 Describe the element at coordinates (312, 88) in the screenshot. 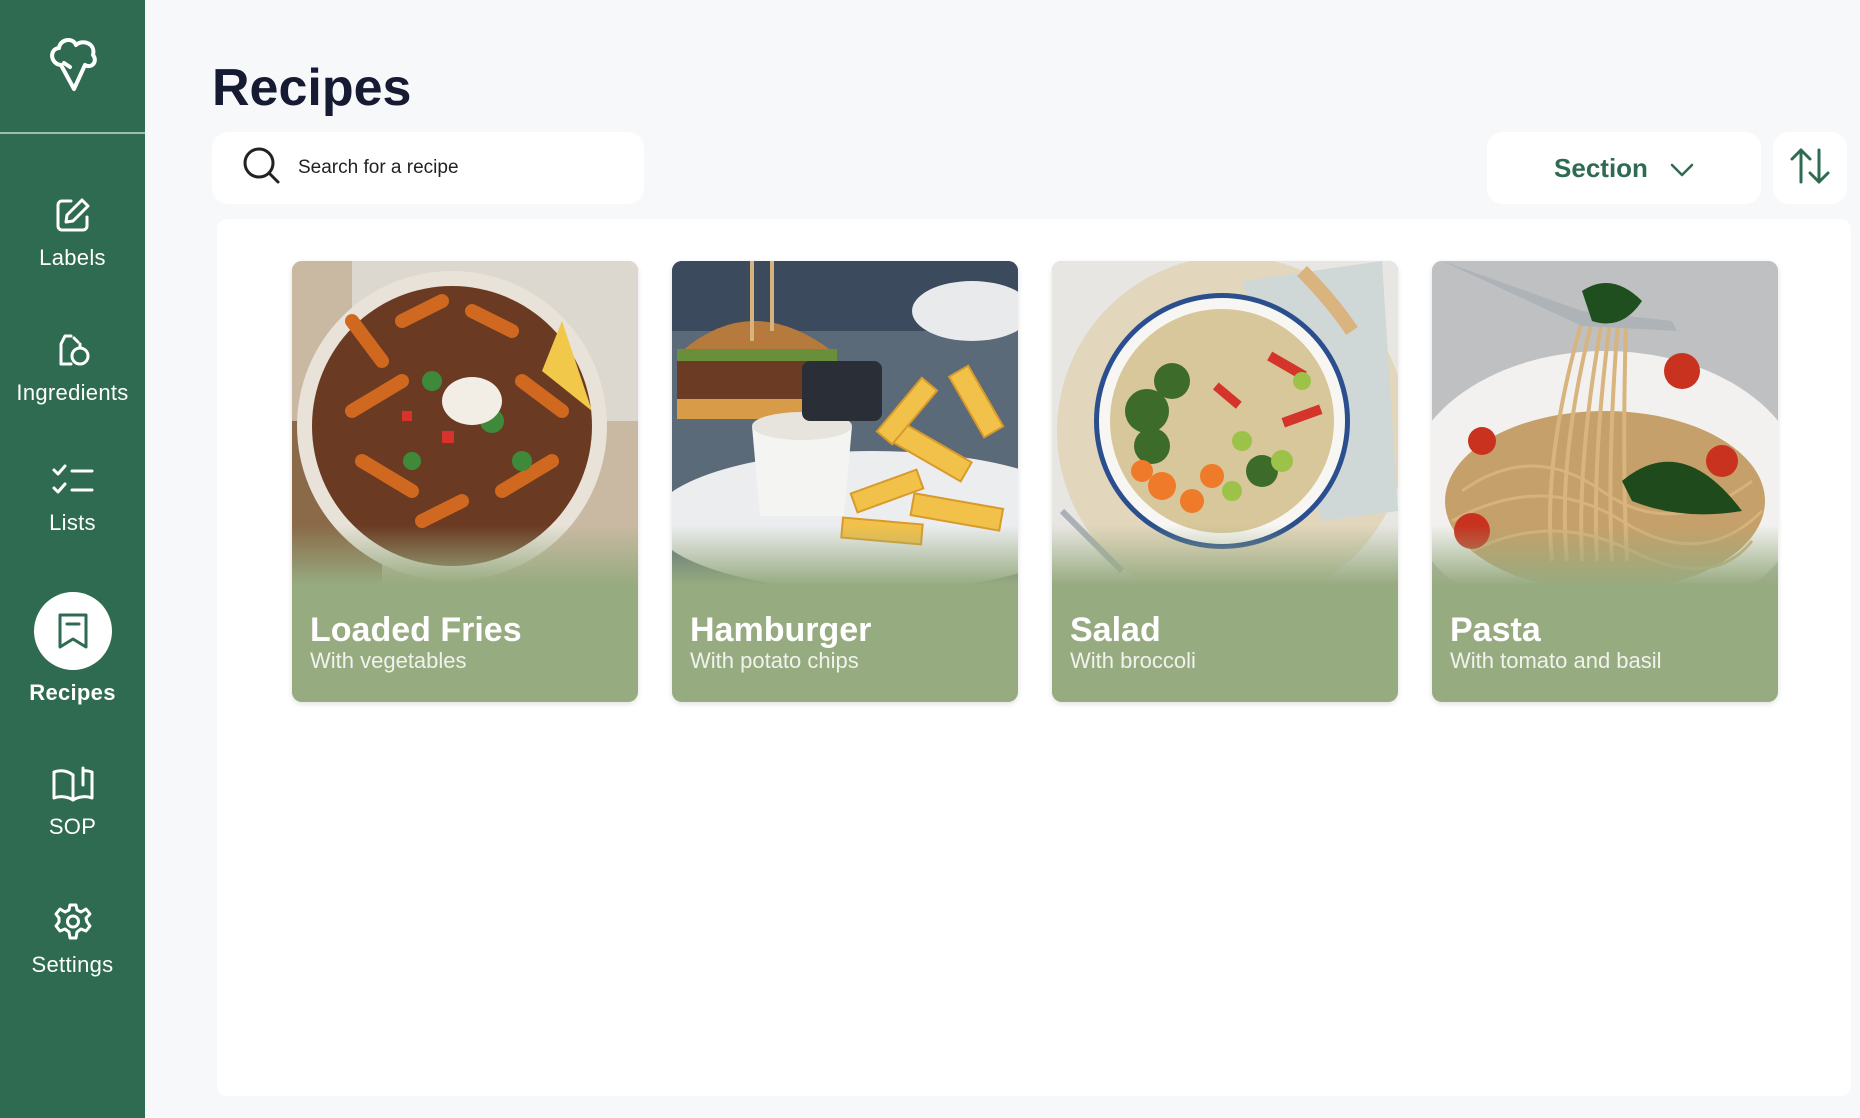

I see `page-title: Recipes` at that location.